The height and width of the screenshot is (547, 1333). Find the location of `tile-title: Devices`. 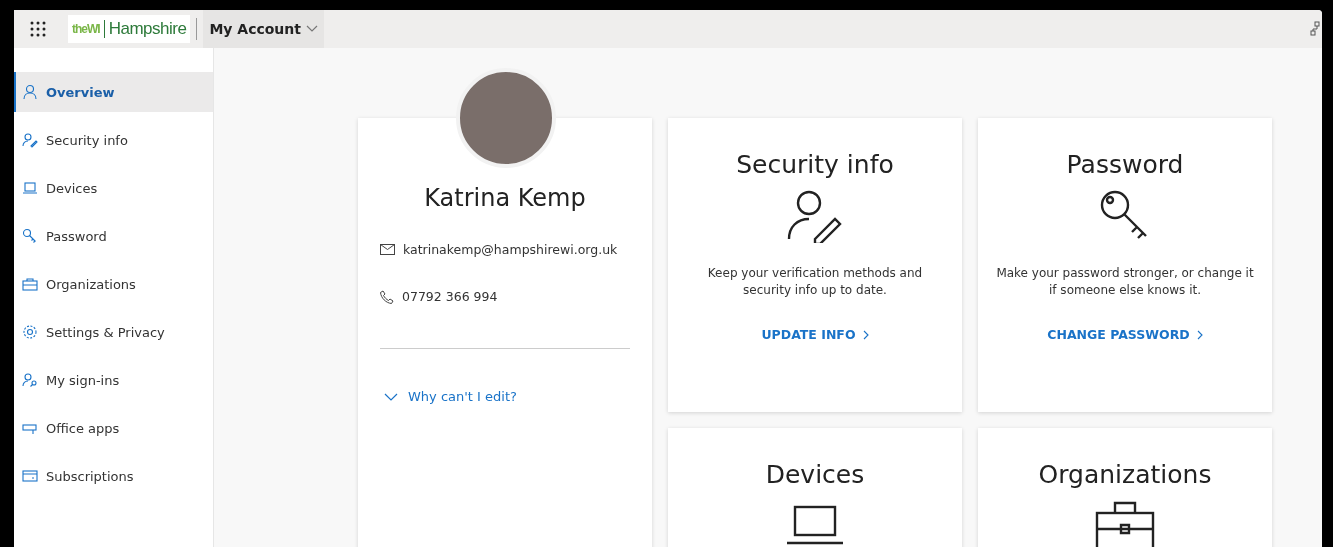

tile-title: Devices is located at coordinates (815, 474).